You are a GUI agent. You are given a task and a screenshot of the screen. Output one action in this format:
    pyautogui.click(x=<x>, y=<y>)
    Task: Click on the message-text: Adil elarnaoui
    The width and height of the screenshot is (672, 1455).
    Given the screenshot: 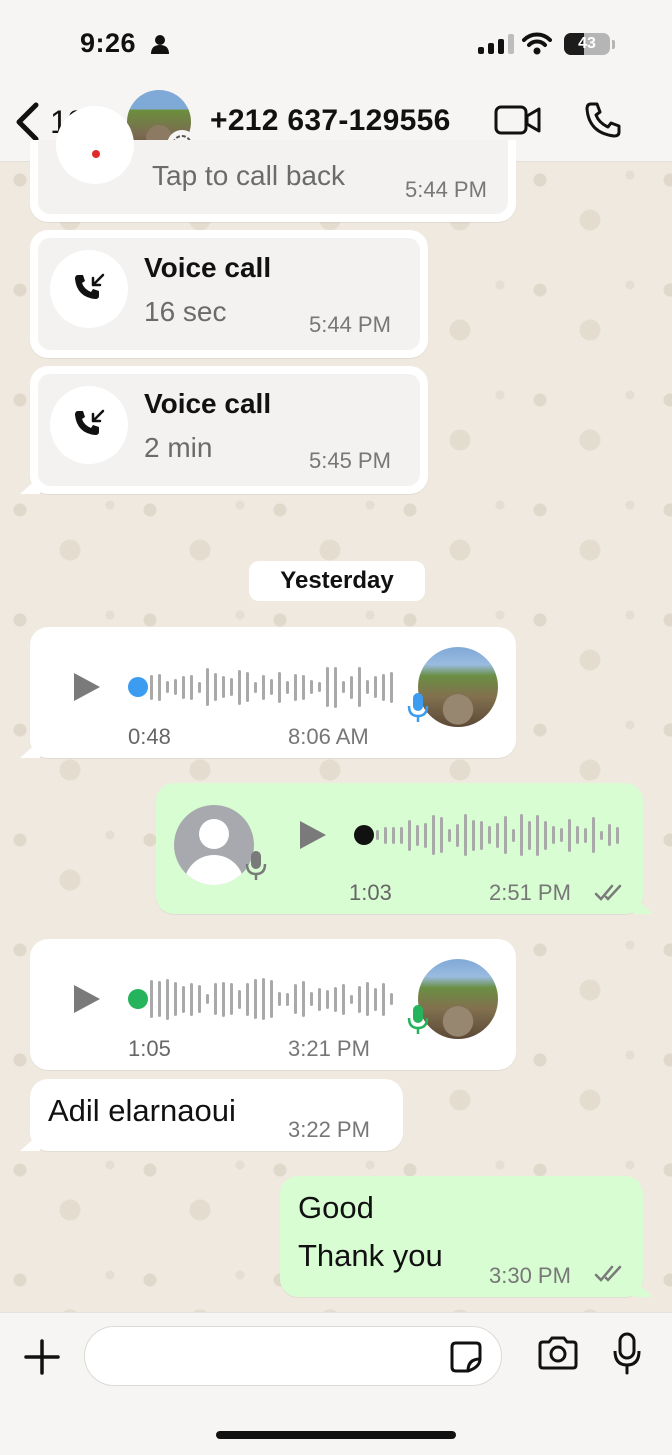 What is the action you would take?
    pyautogui.click(x=142, y=1110)
    